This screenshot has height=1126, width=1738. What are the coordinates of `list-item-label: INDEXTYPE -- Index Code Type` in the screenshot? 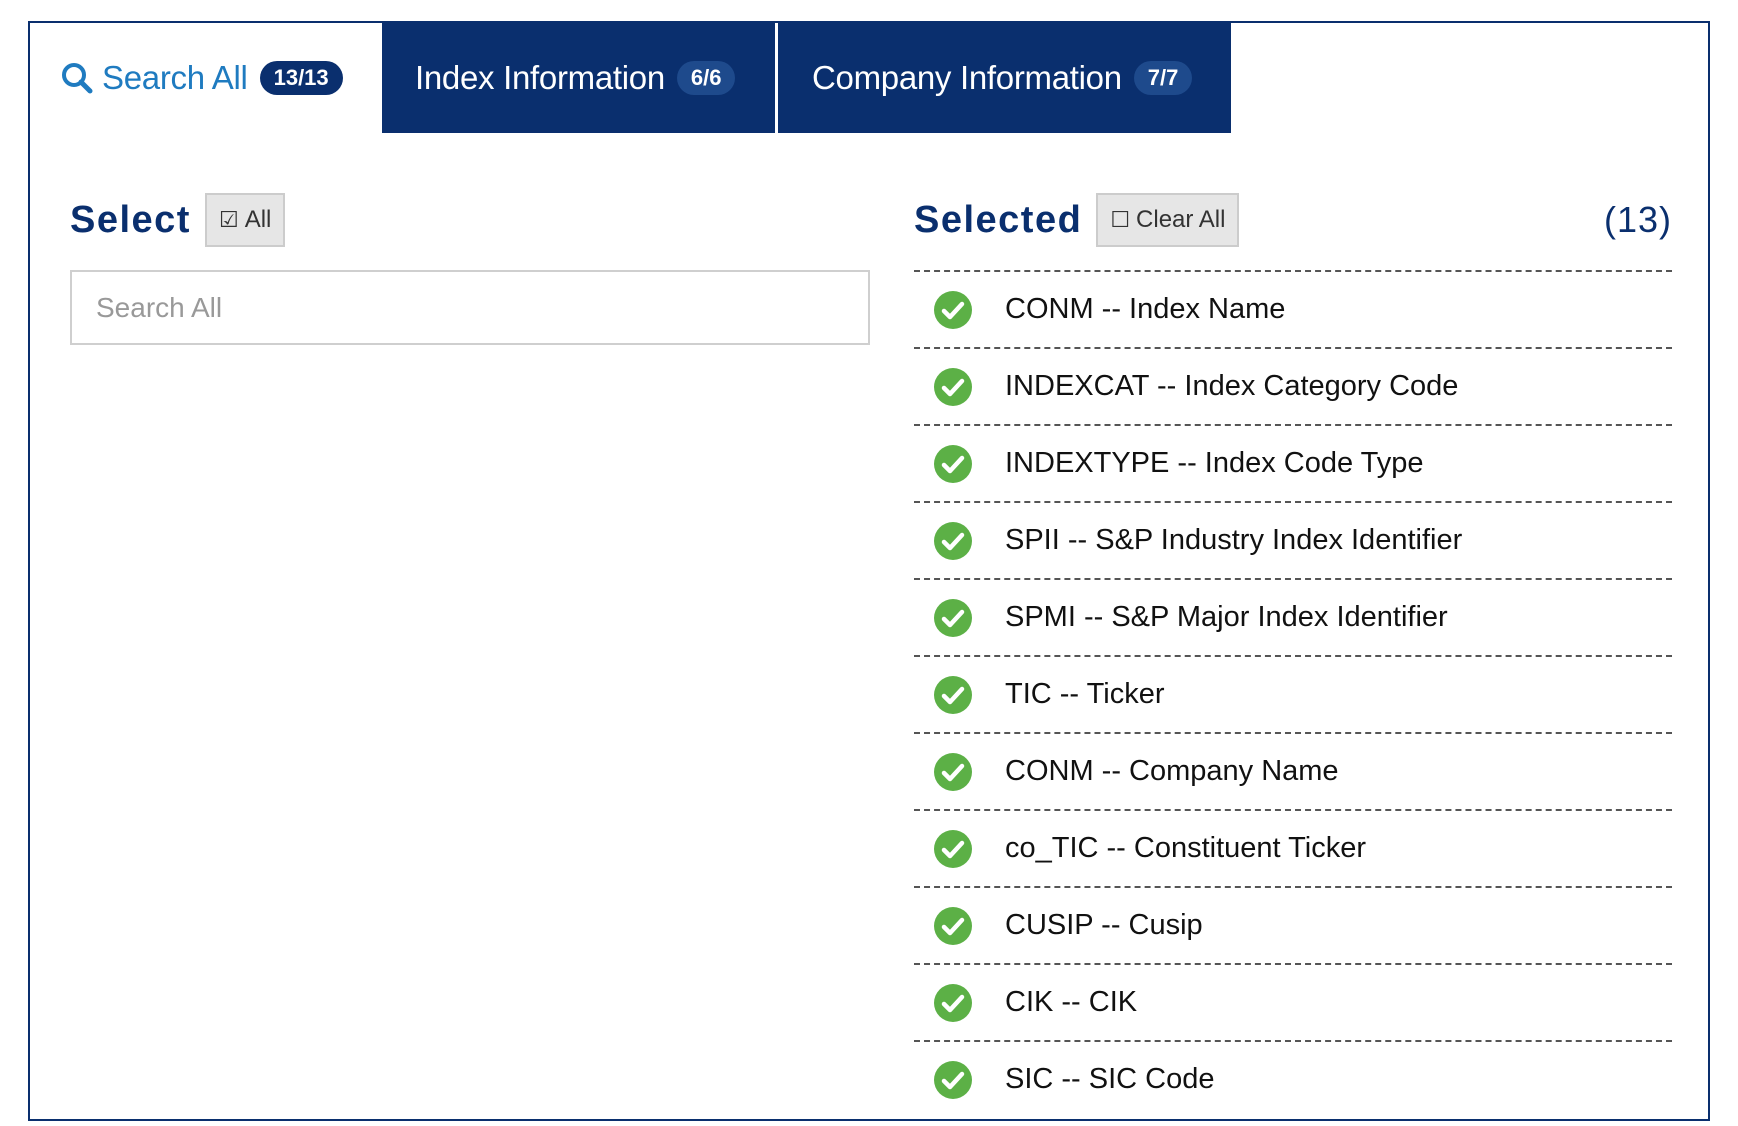 It's located at (1214, 463).